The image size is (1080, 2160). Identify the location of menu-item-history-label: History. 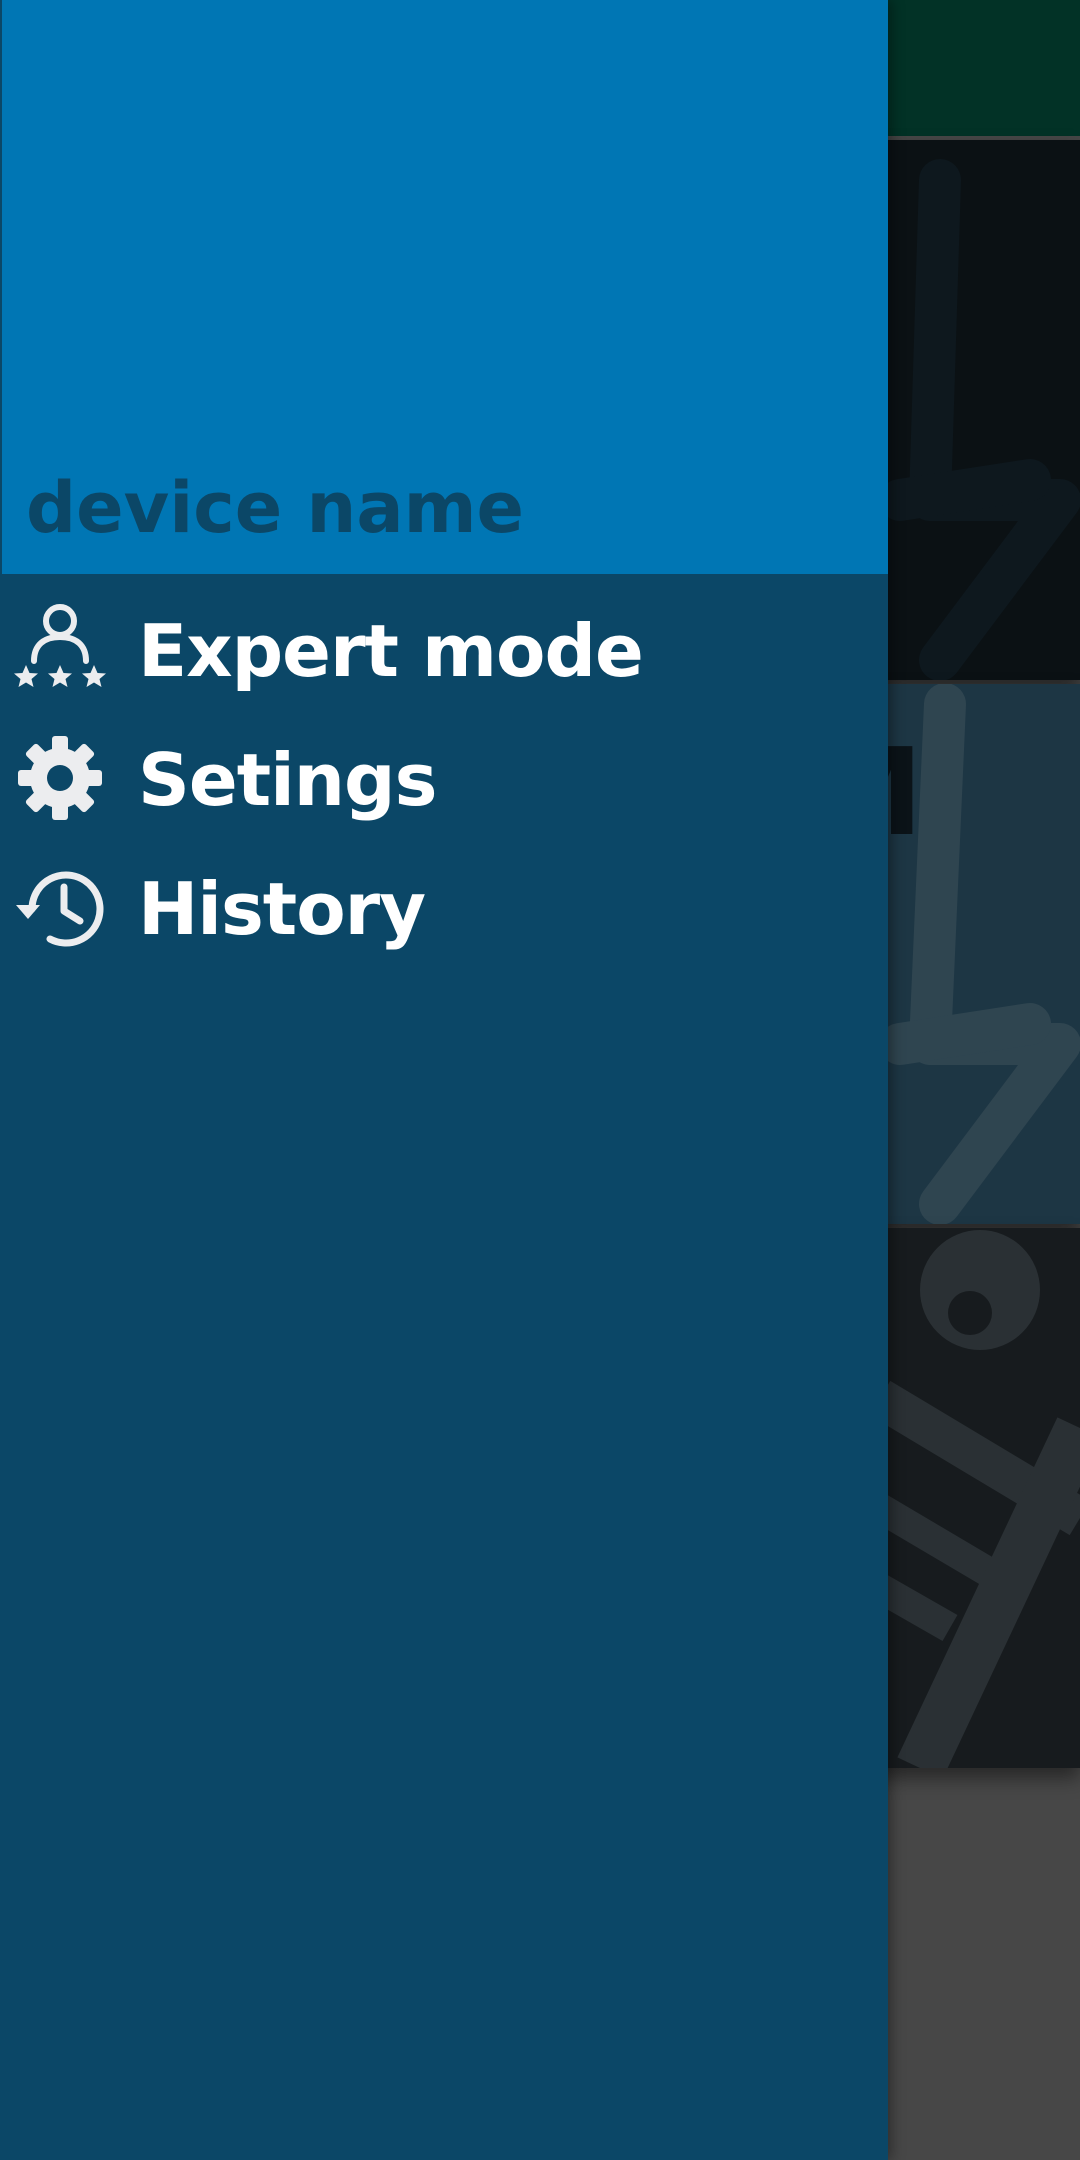
(282, 909).